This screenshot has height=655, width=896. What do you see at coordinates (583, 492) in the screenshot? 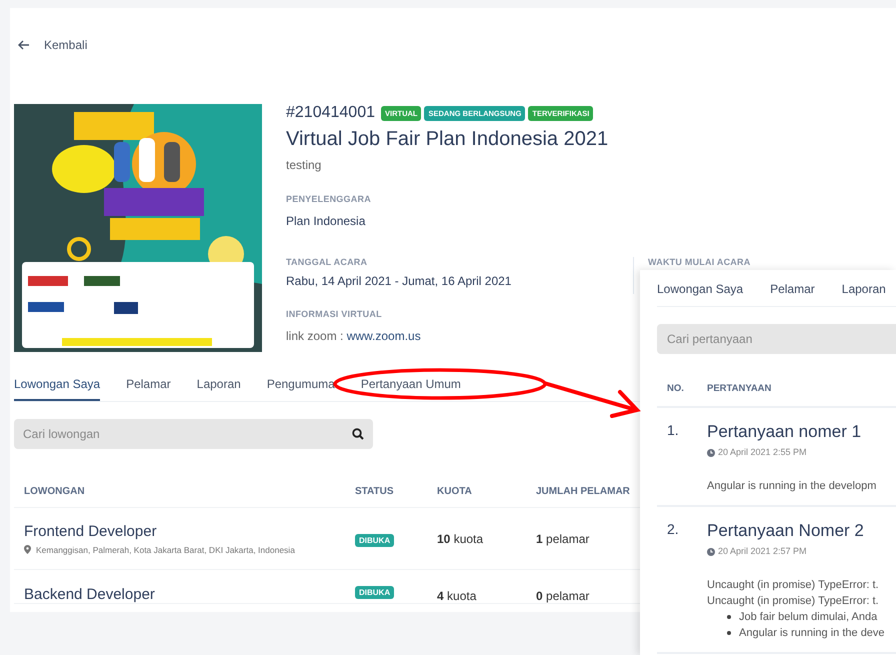
I see `column-header: JUMLAH PELAMAR` at bounding box center [583, 492].